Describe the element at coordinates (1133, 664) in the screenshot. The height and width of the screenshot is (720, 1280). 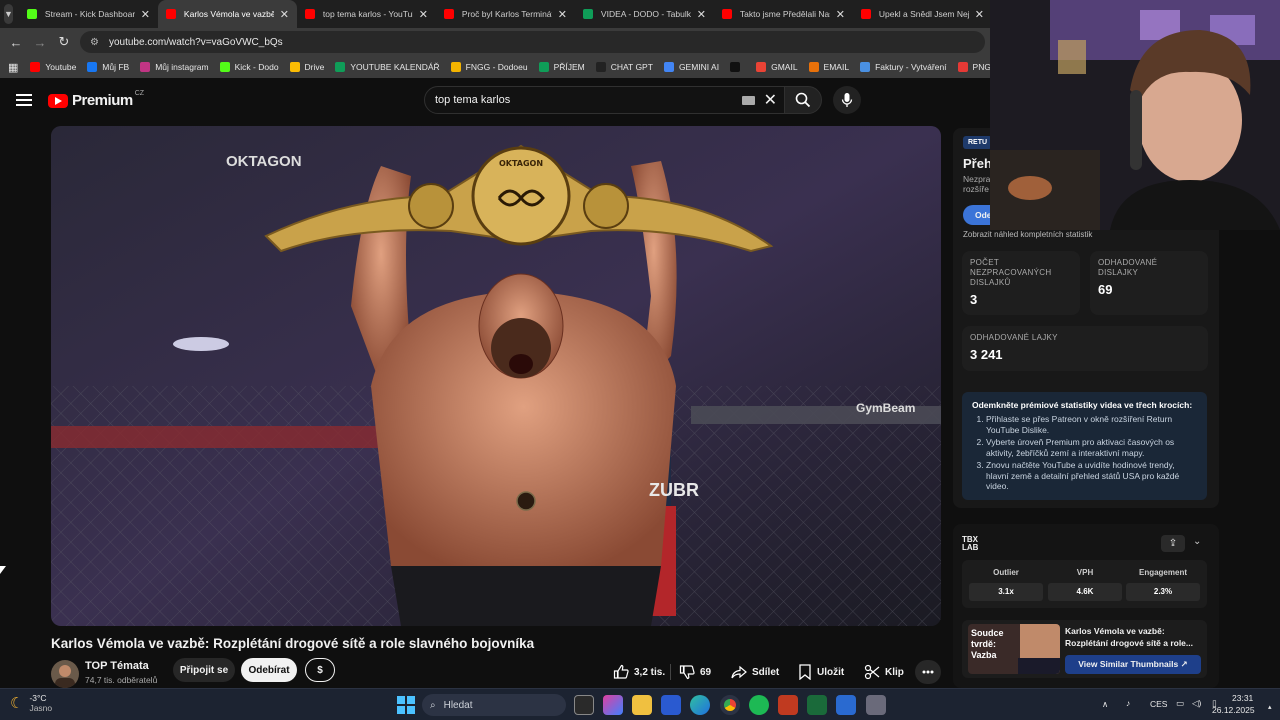
I see `view-similar-button: View Similar Thumbnails ↗` at that location.